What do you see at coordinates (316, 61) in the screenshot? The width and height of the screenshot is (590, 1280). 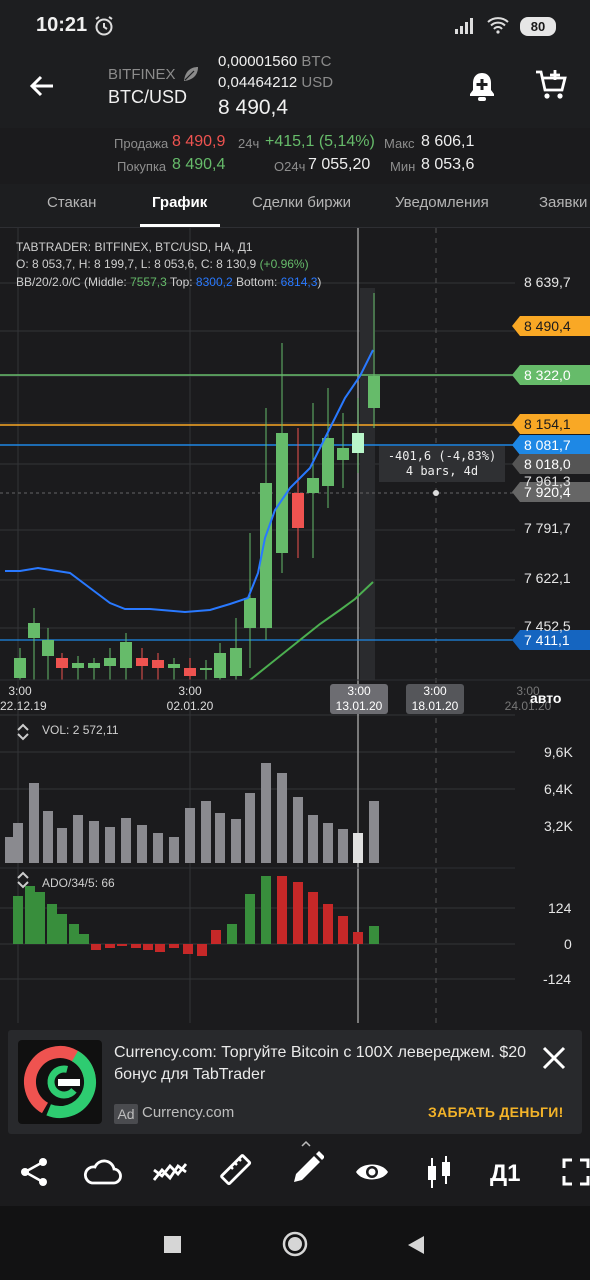 I see `btc-unit: BTC` at bounding box center [316, 61].